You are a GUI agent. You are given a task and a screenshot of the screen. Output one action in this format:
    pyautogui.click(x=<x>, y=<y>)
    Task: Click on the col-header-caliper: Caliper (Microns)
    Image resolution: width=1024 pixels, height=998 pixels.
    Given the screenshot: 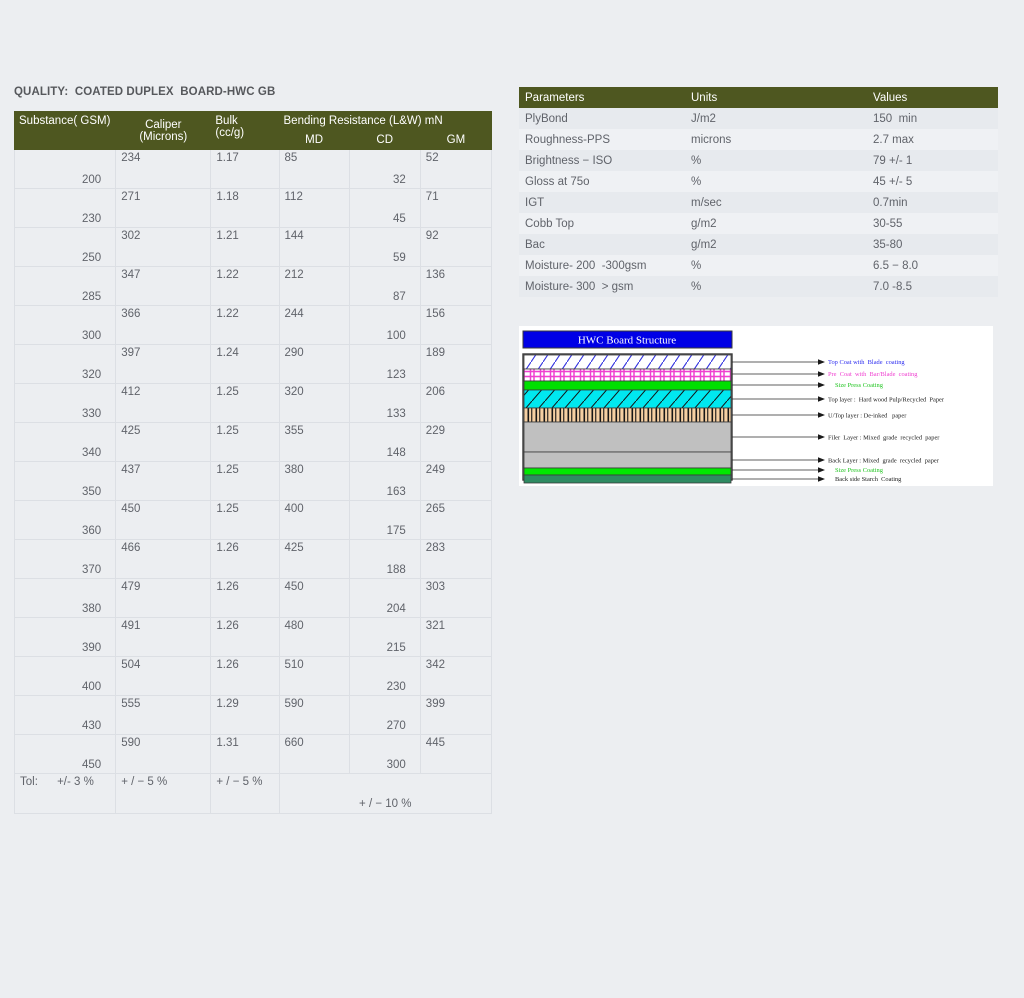 What is the action you would take?
    pyautogui.click(x=163, y=130)
    